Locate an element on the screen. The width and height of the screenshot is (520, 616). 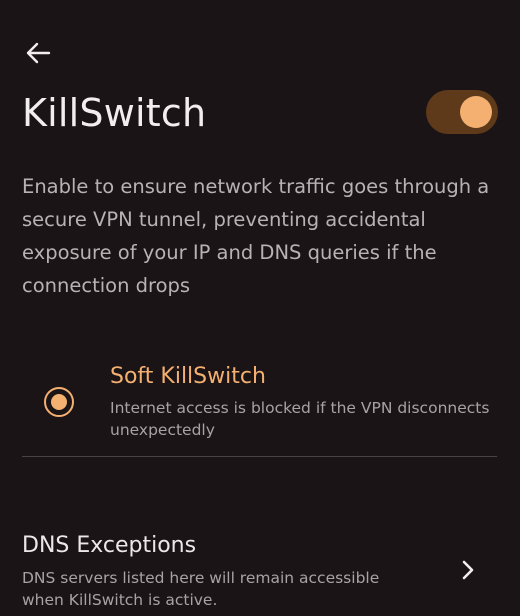
divider is located at coordinates (259, 456).